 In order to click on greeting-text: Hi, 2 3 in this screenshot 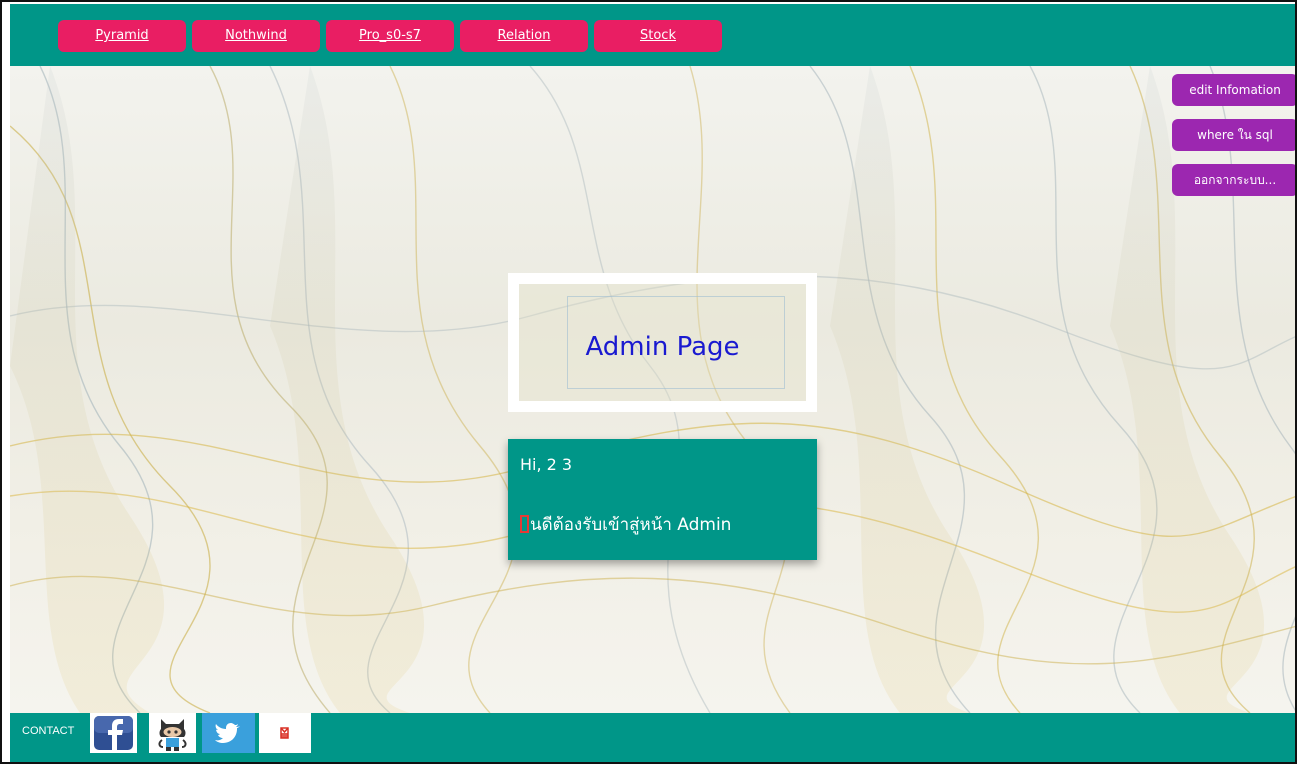, I will do `click(546, 464)`.